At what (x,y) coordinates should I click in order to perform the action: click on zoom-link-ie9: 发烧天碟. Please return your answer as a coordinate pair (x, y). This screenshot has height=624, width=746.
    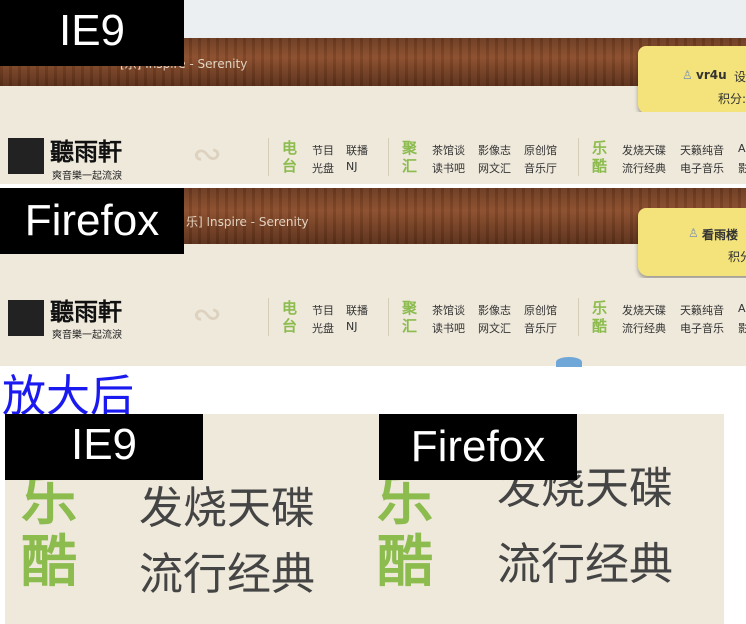
    Looking at the image, I should click on (227, 508).